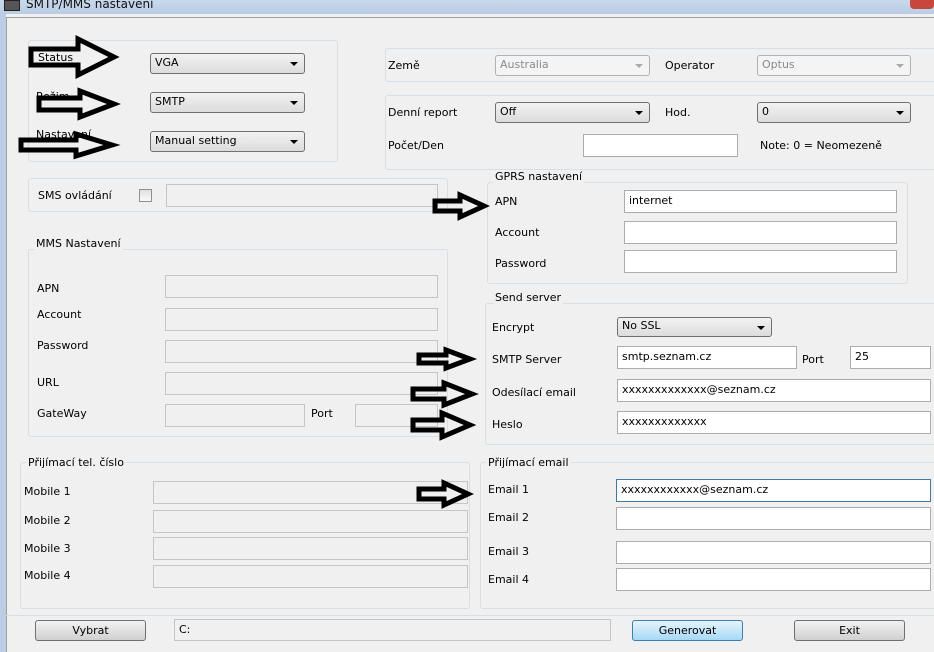  I want to click on nastaveni-value: Manual setting, so click(196, 140).